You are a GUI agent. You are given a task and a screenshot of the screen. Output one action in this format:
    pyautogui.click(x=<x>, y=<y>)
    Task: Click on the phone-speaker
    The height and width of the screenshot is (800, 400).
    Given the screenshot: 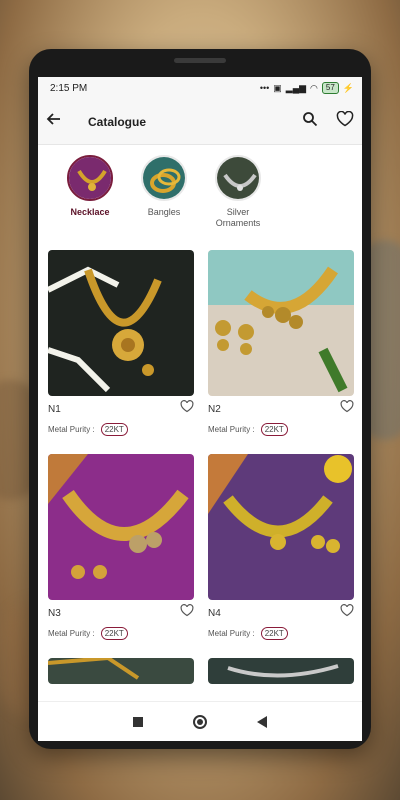 What is the action you would take?
    pyautogui.click(x=200, y=60)
    